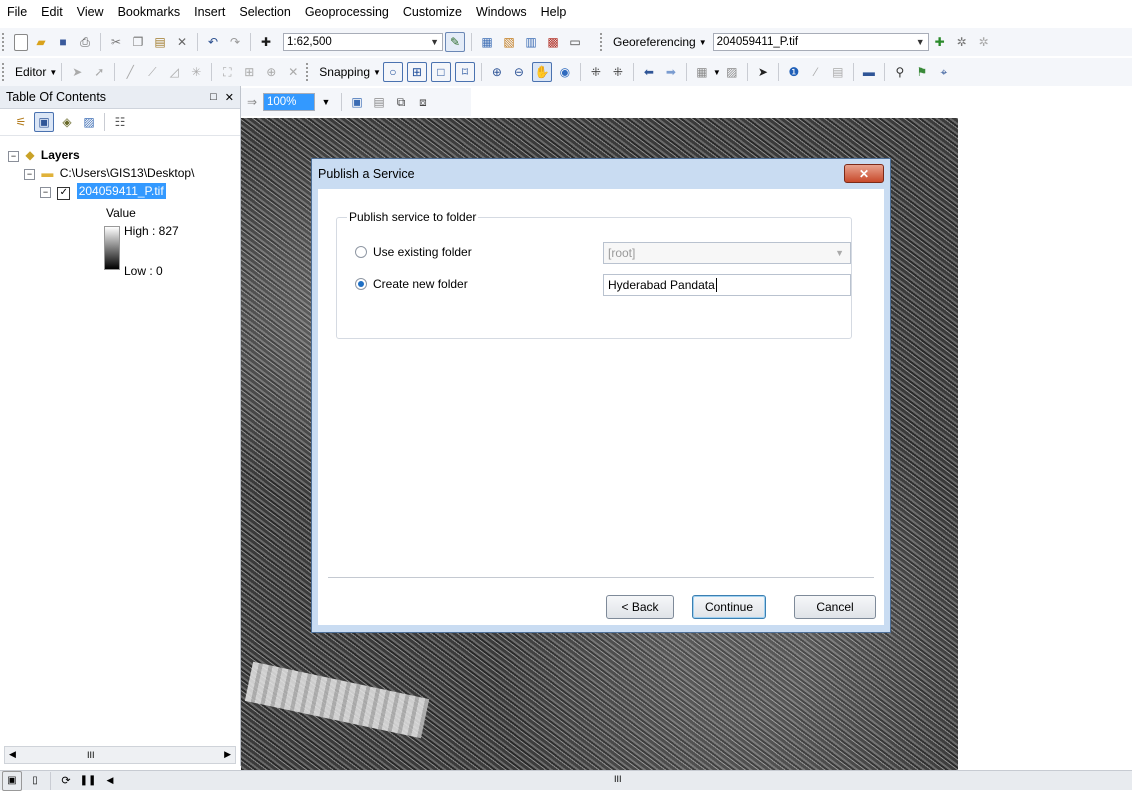  Describe the element at coordinates (64, 193) in the screenshot. I see `visibility-checkbox: ✓` at that location.